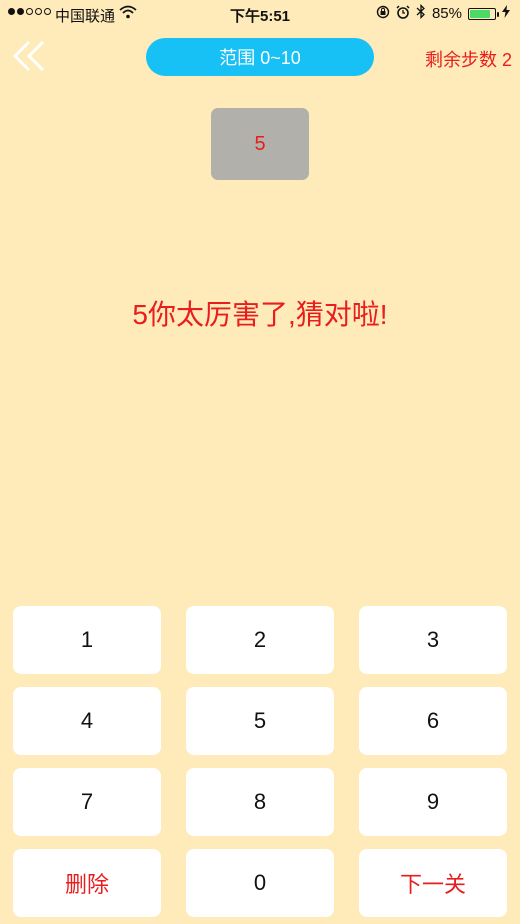 This screenshot has height=924, width=520. I want to click on key-8: 8, so click(260, 802).